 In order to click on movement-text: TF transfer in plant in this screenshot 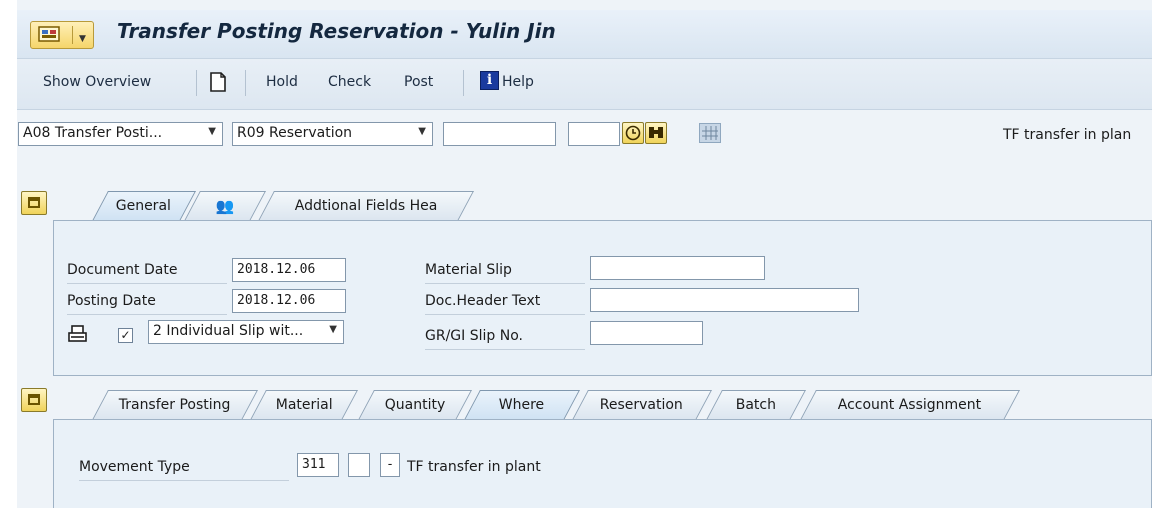, I will do `click(474, 467)`.